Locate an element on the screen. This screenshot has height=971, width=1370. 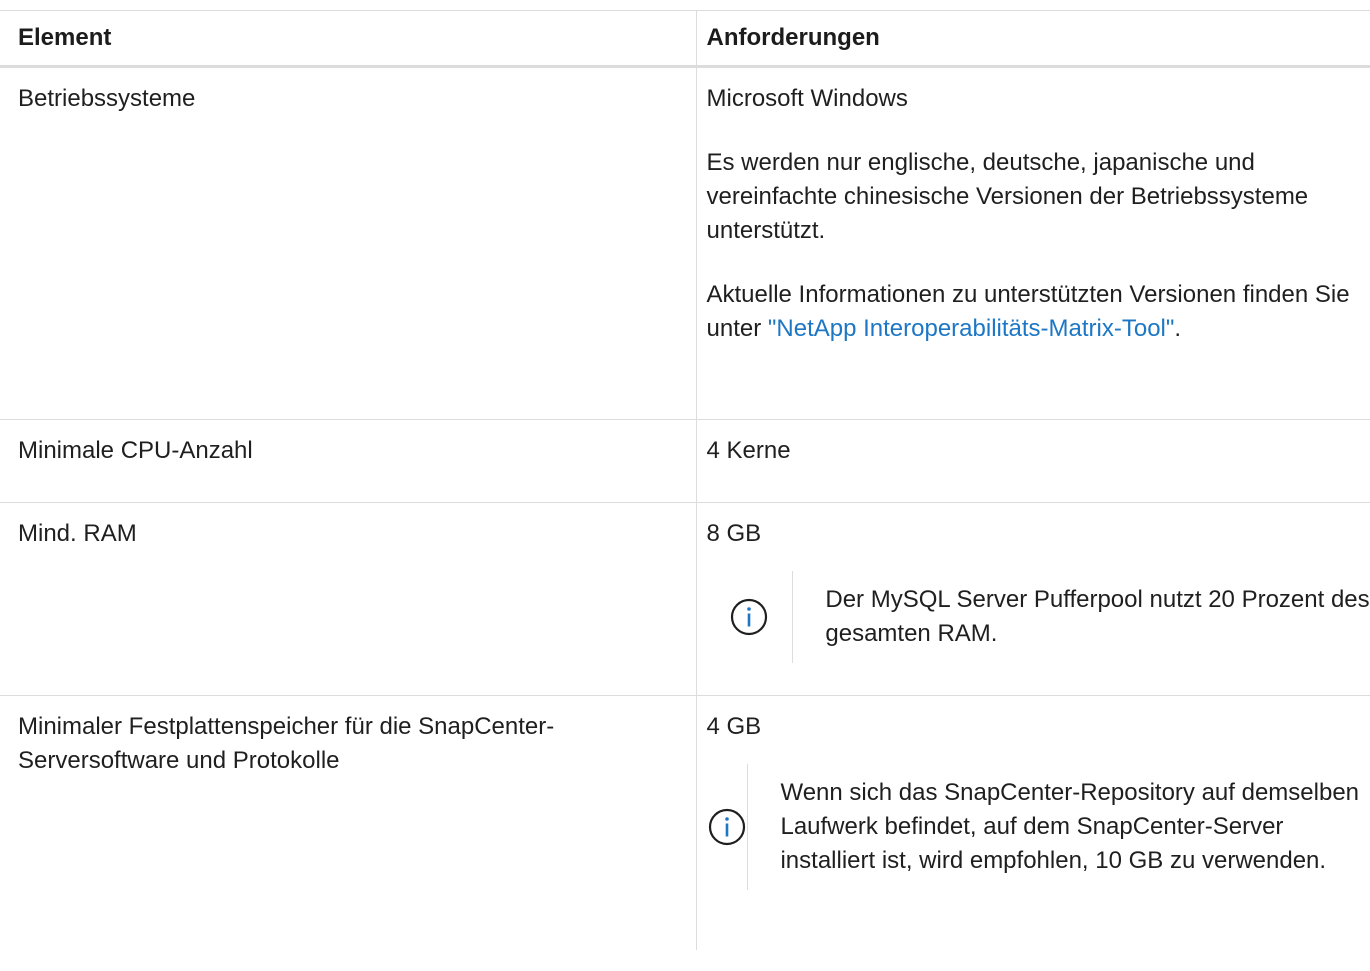
os-info-suffix: . is located at coordinates (1178, 328).